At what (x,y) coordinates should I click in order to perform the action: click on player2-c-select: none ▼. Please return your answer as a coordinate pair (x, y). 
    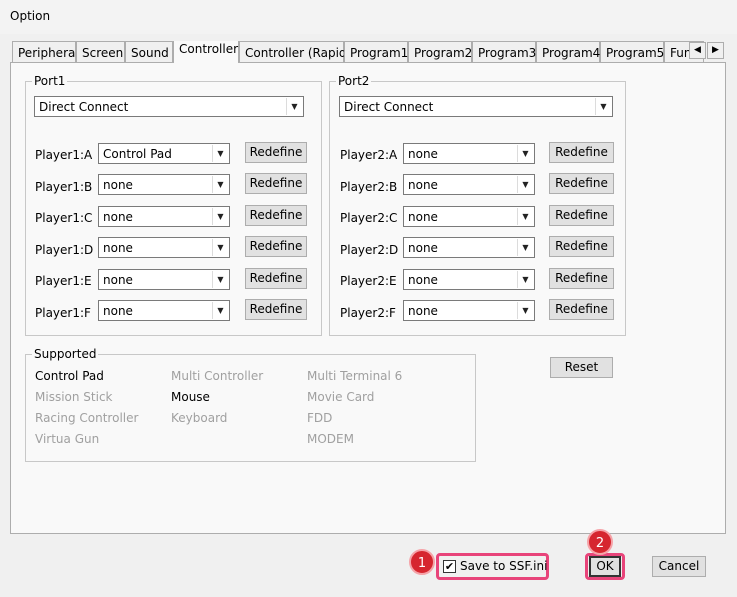
    Looking at the image, I should click on (469, 216).